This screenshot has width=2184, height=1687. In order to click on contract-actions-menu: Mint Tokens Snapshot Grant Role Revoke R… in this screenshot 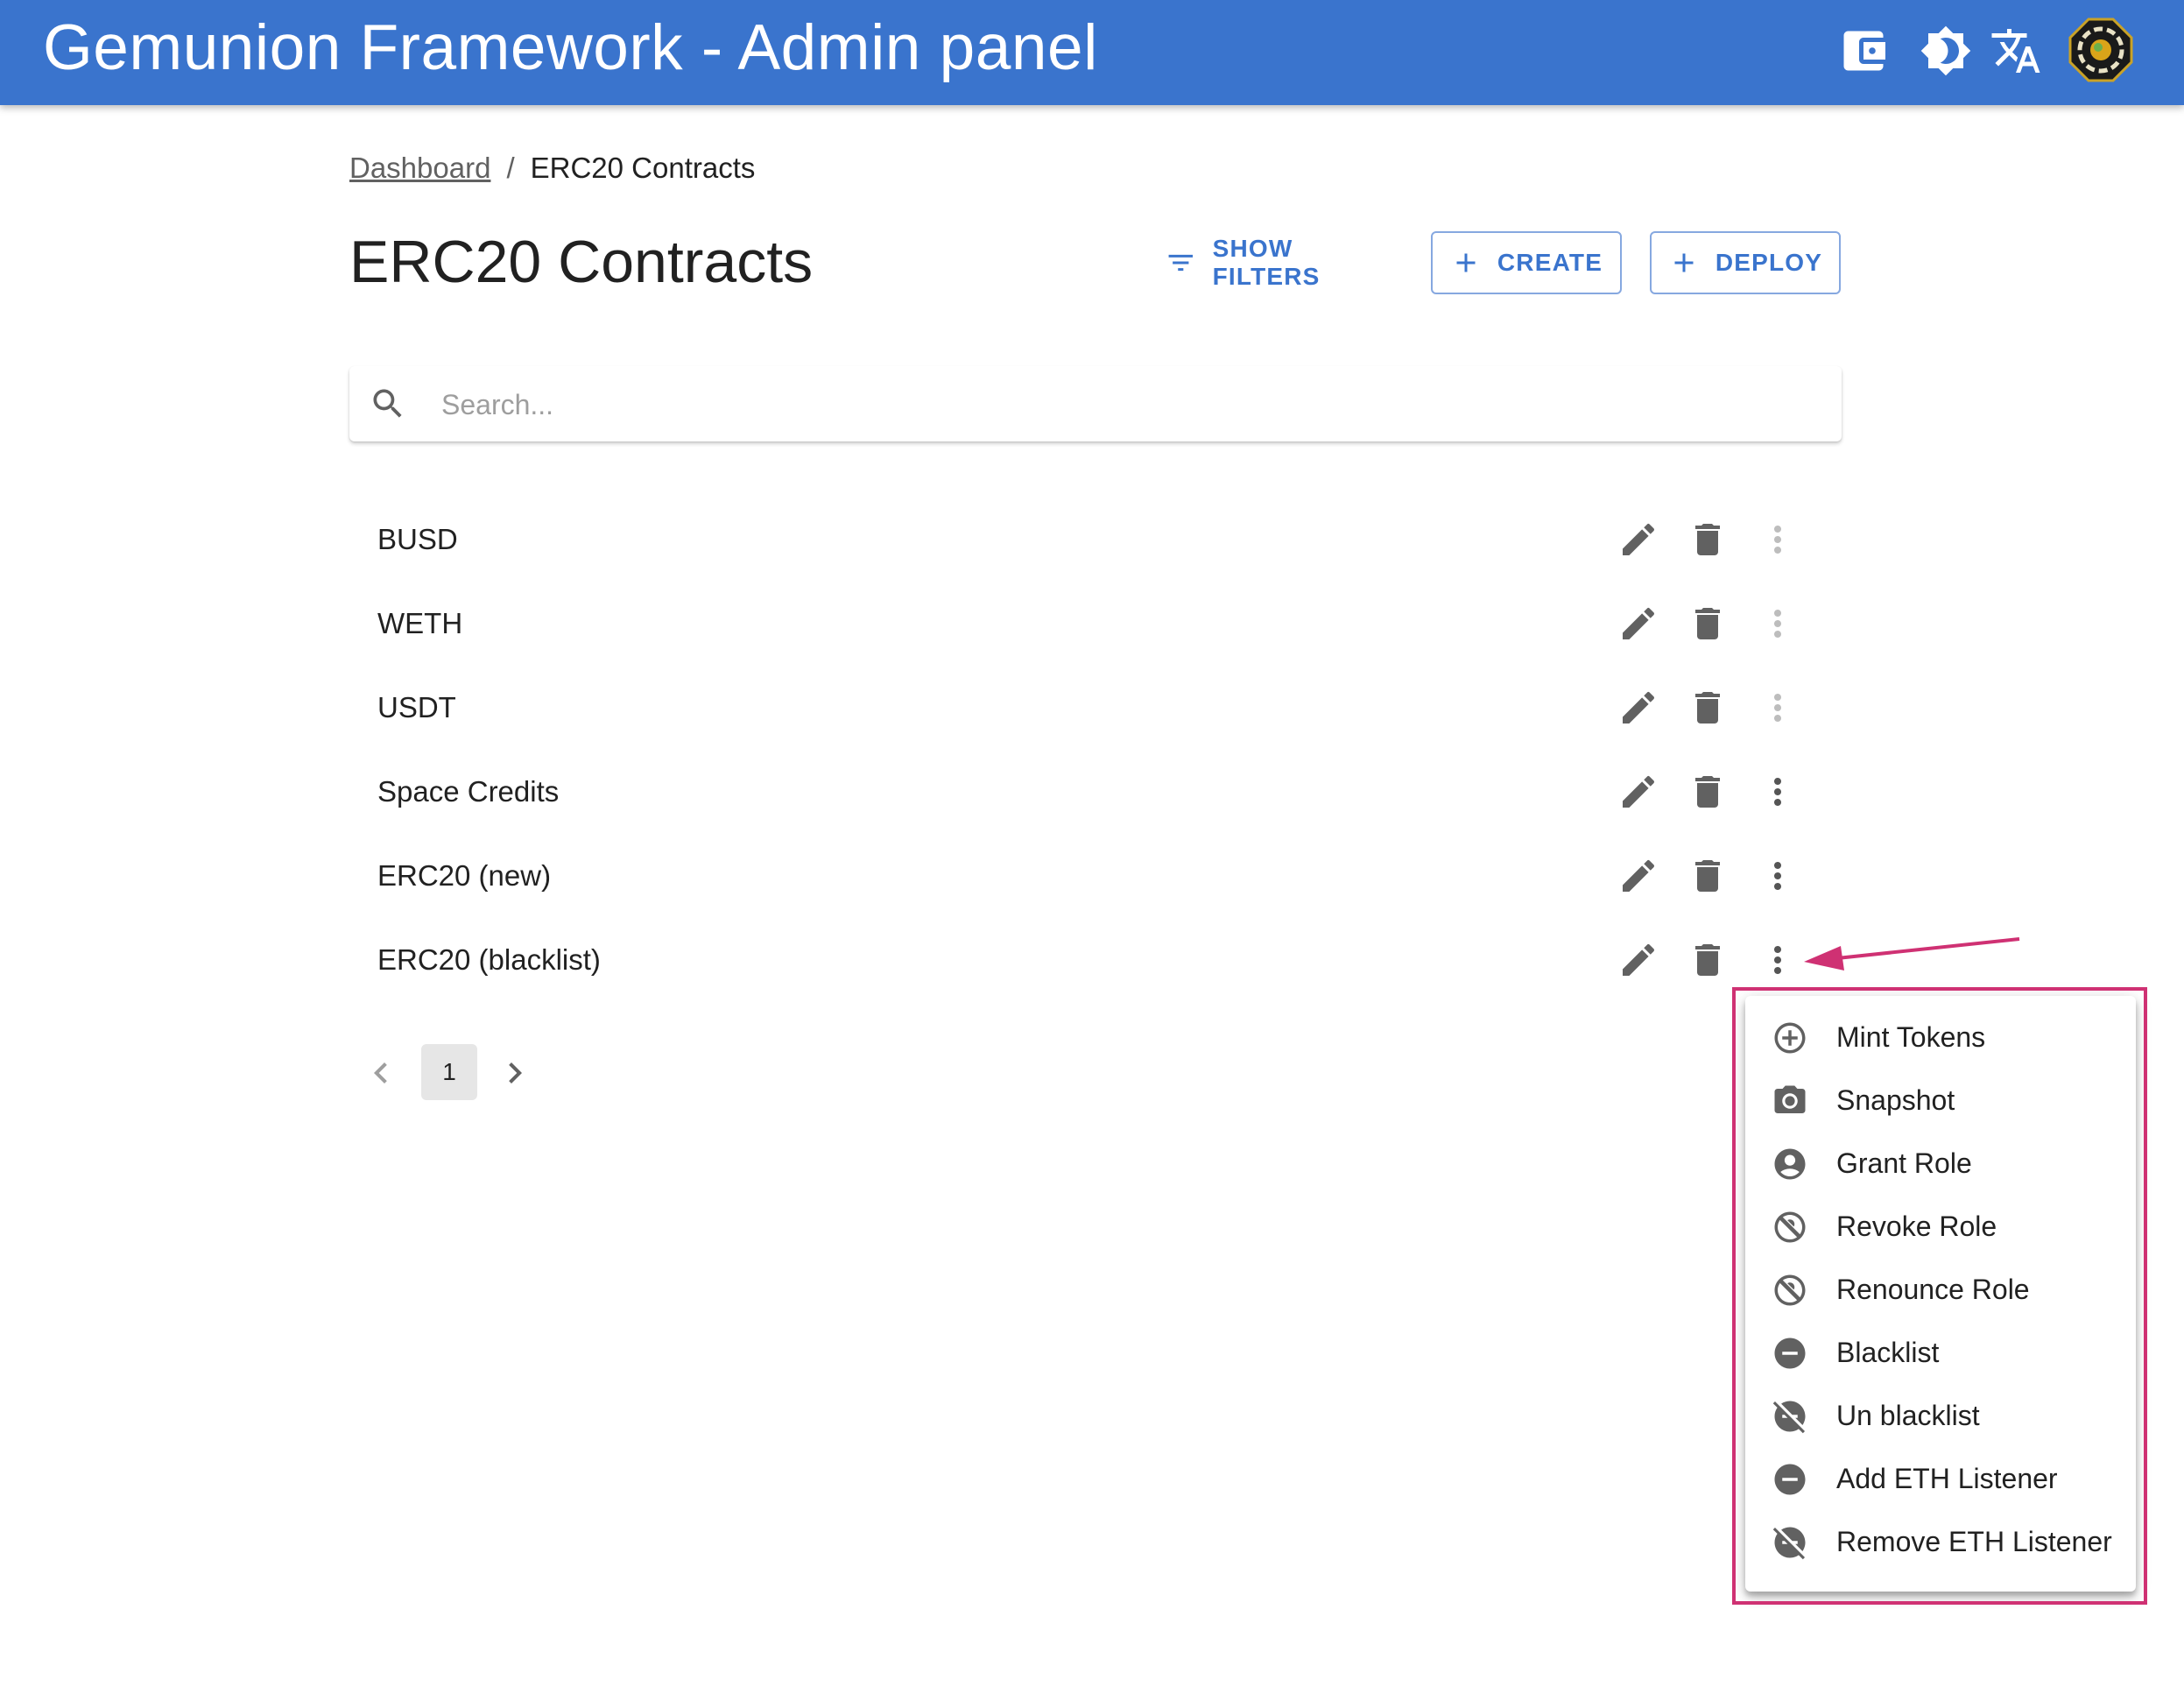, I will do `click(1940, 1294)`.